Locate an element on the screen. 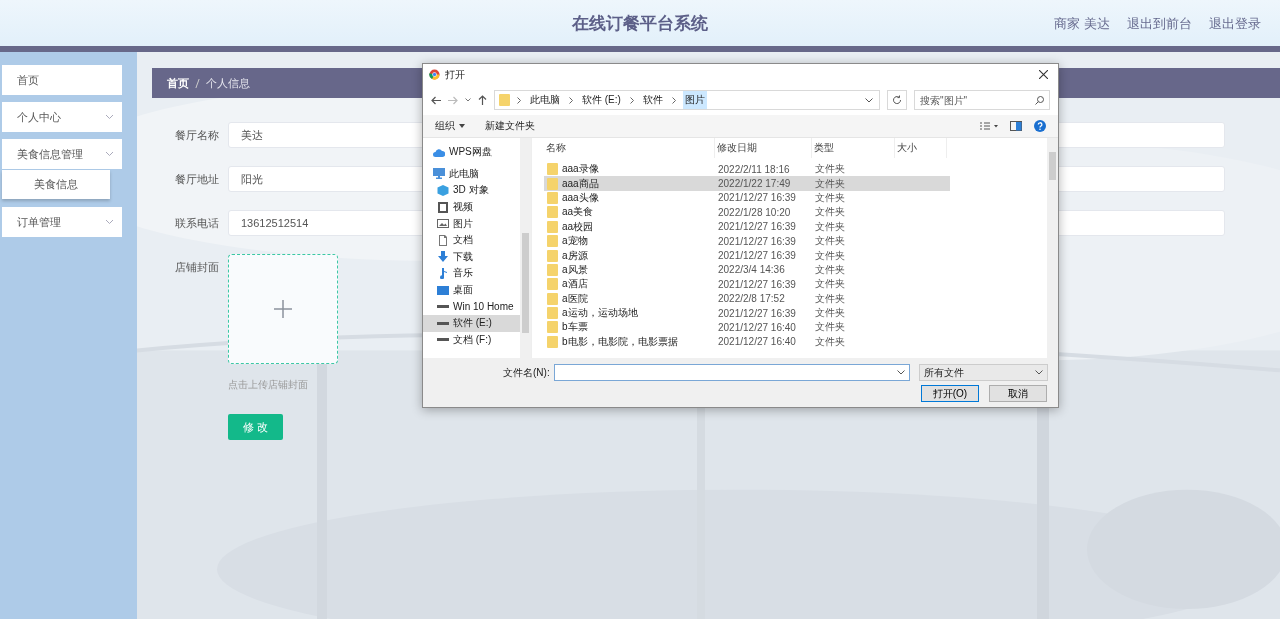 This screenshot has width=1280, height=619. filename-field is located at coordinates (732, 372).